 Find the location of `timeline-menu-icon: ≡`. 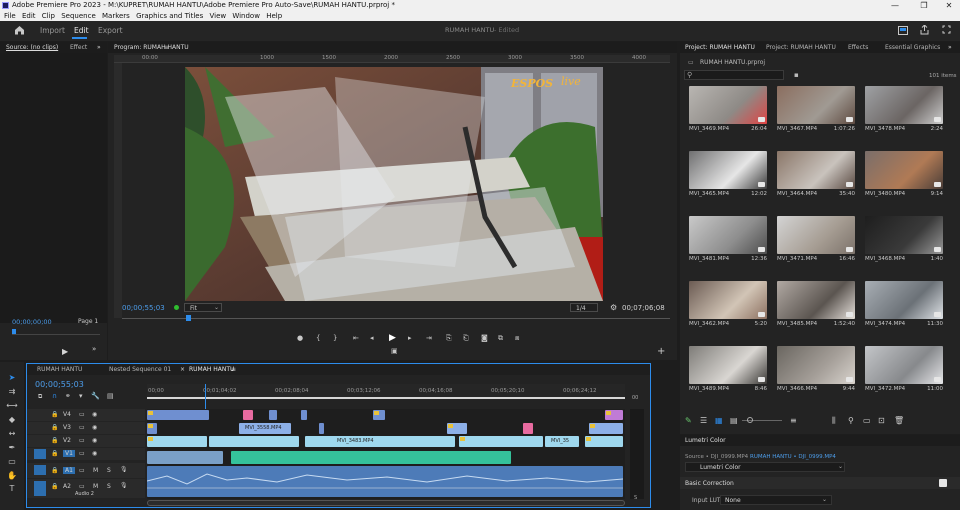

timeline-menu-icon: ≡ is located at coordinates (233, 369).